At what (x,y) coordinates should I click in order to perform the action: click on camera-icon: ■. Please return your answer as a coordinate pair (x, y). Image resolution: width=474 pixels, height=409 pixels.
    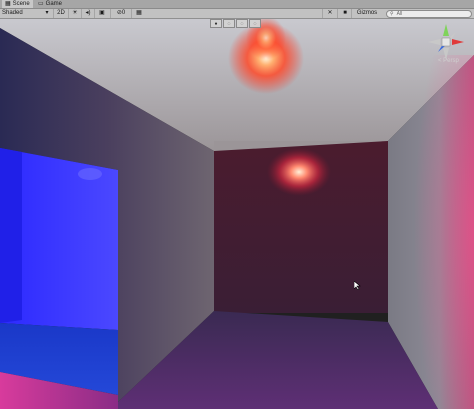
    Looking at the image, I should click on (344, 13).